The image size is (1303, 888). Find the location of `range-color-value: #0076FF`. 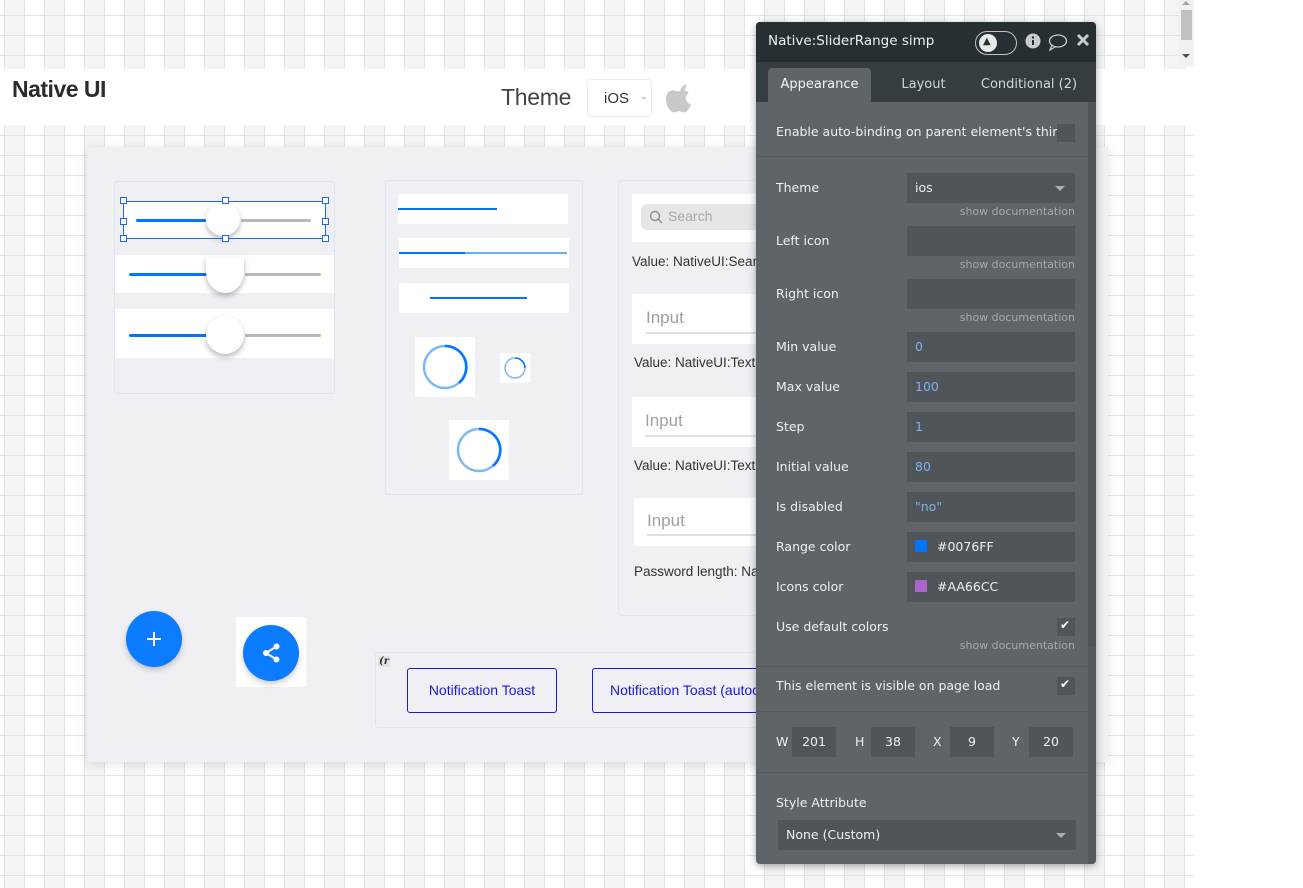

range-color-value: #0076FF is located at coordinates (965, 546).